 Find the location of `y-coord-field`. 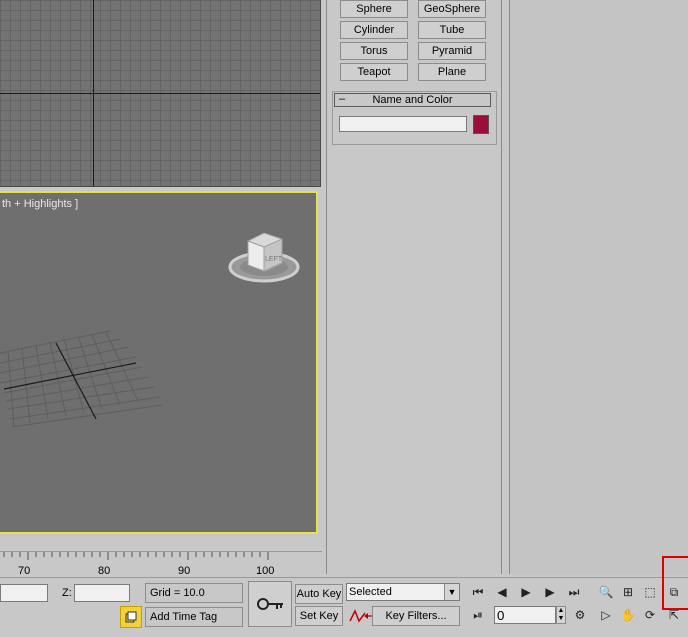

y-coord-field is located at coordinates (24, 593).